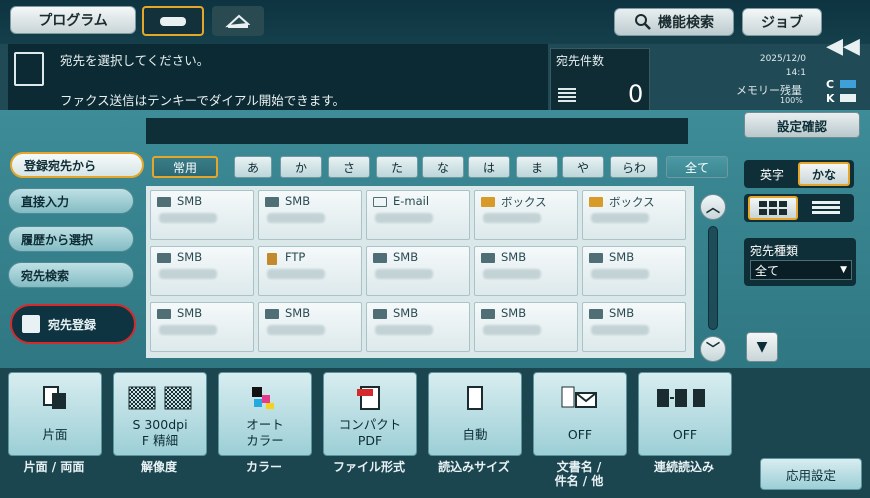  What do you see at coordinates (643, 22) in the screenshot?
I see `search-icon` at bounding box center [643, 22].